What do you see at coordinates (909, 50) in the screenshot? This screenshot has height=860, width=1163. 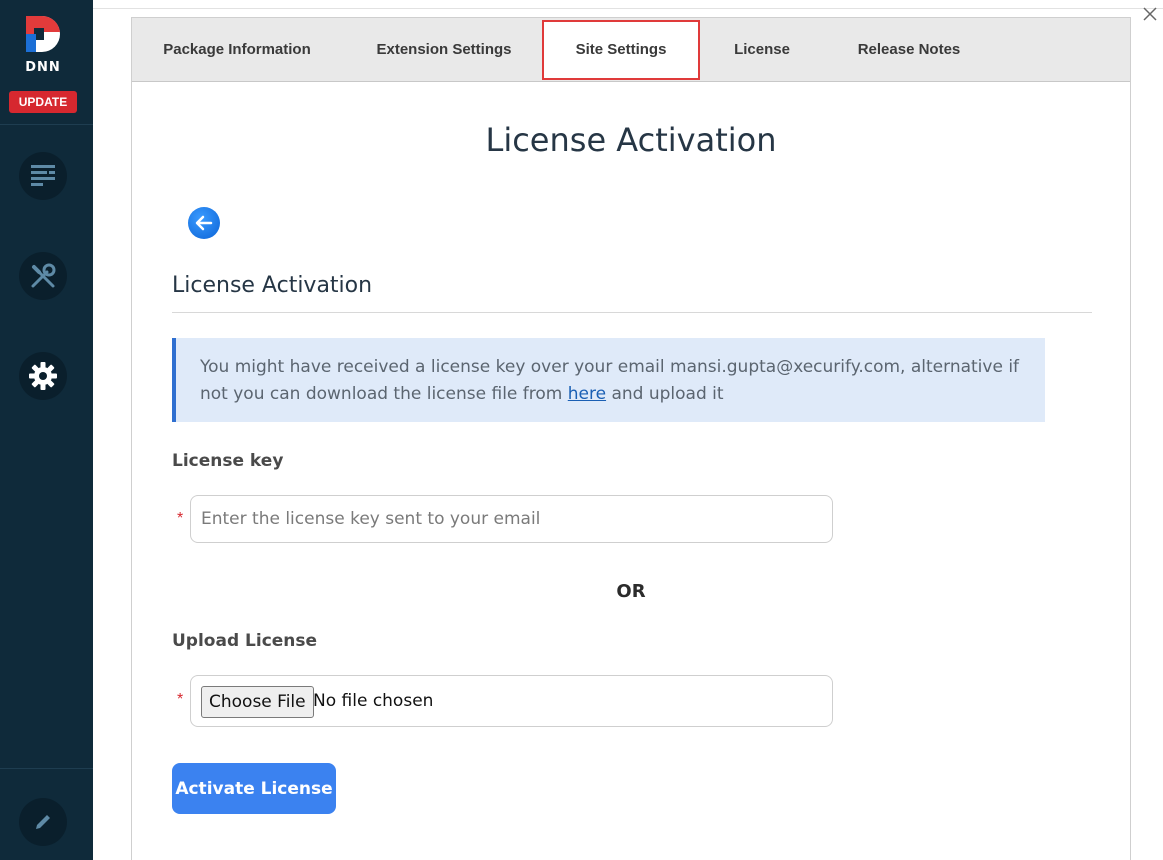 I see `tab-release-notes: Release Notes` at bounding box center [909, 50].